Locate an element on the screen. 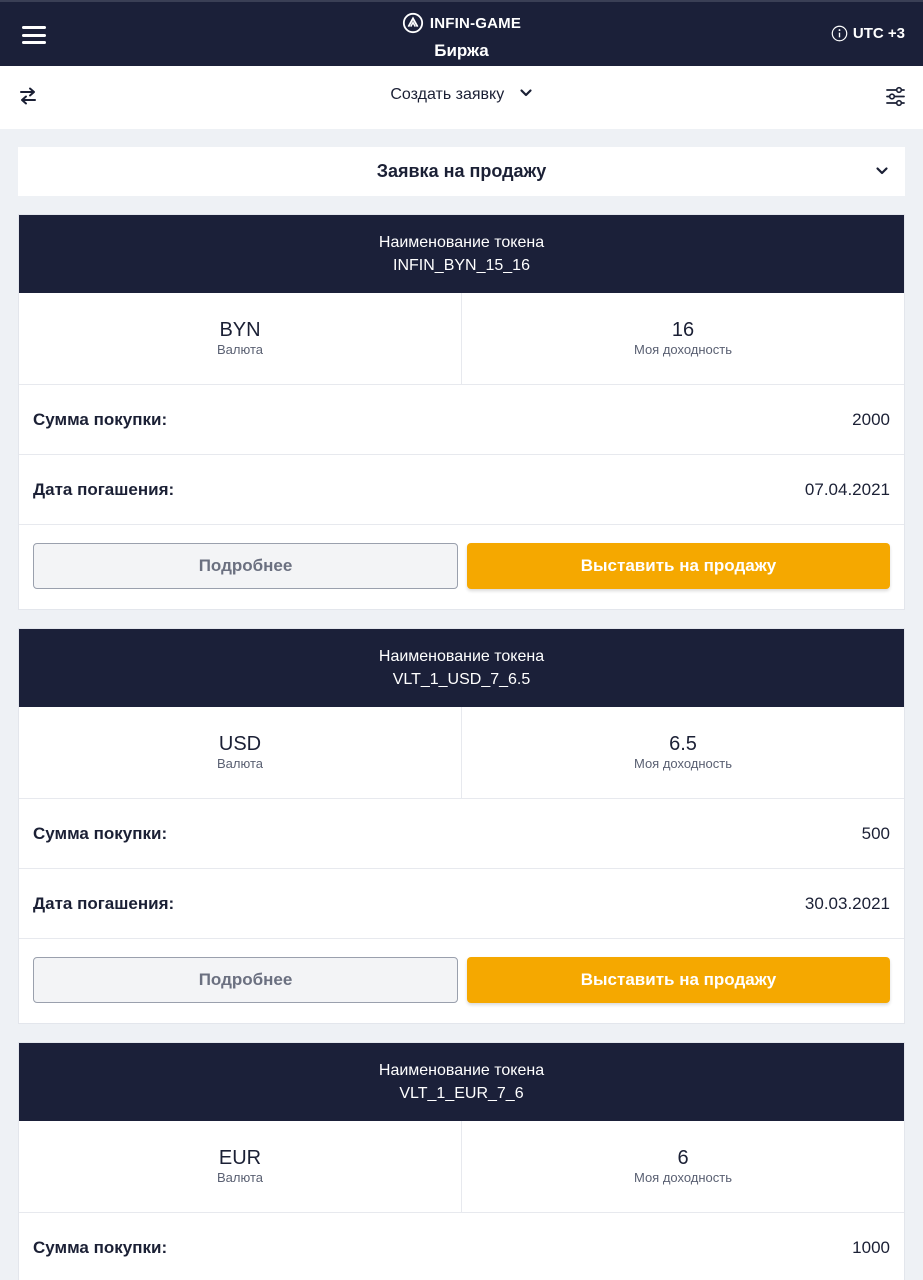 The image size is (923, 1280). purchase-amount-value: 1000 is located at coordinates (871, 1247).